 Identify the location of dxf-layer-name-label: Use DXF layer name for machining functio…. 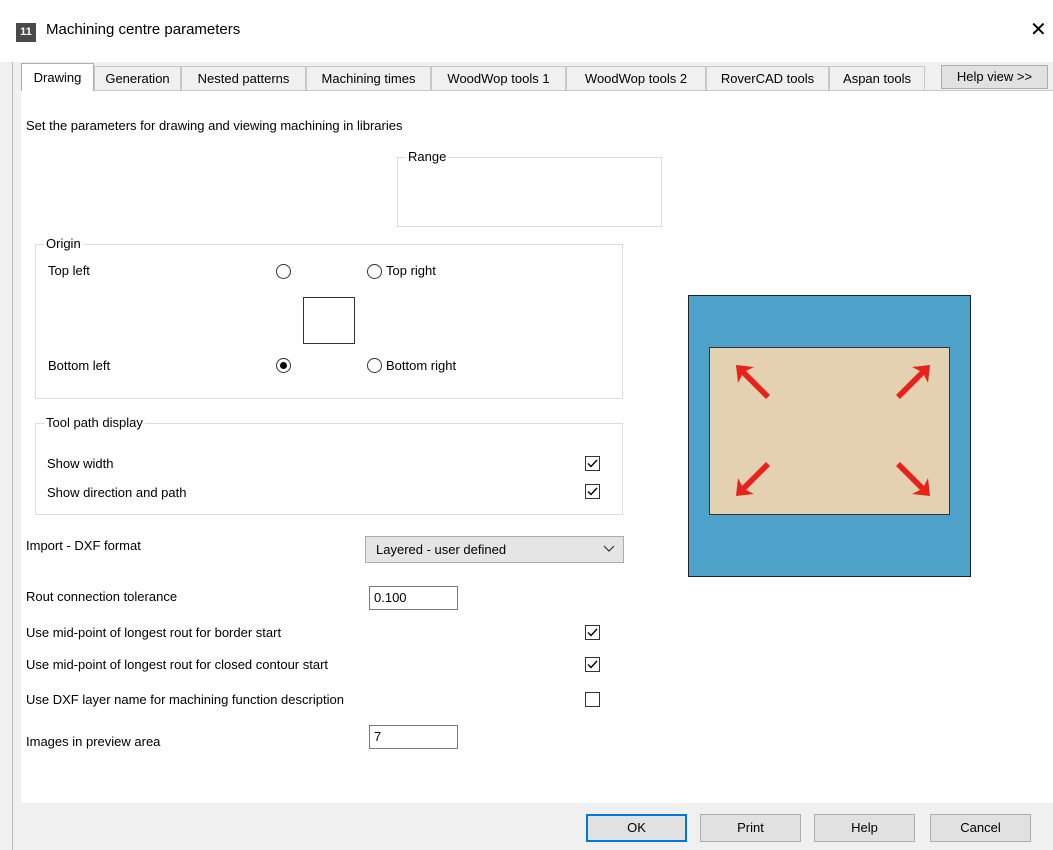
(185, 699).